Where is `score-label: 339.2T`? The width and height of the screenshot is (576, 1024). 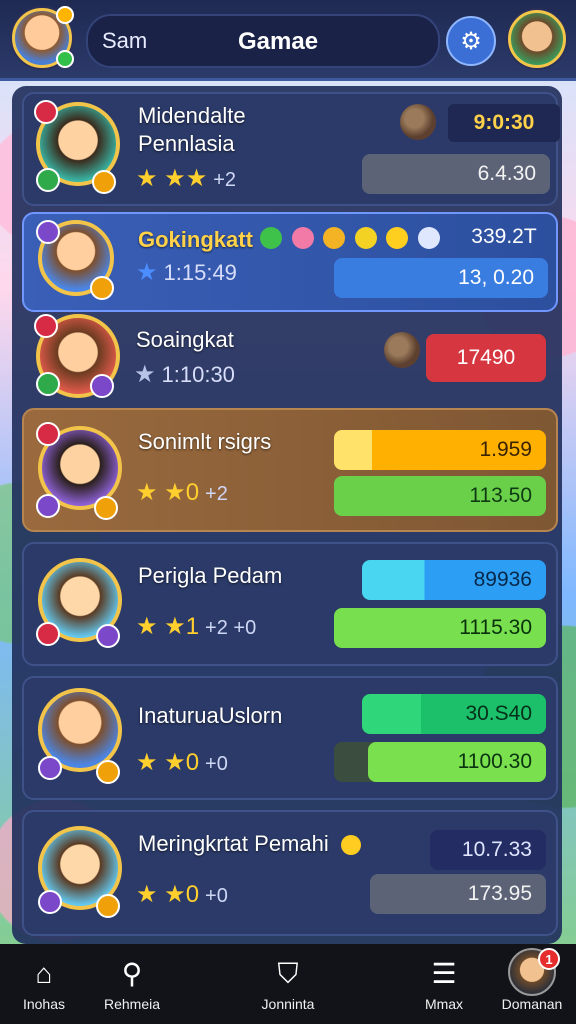
score-label: 339.2T is located at coordinates (504, 236).